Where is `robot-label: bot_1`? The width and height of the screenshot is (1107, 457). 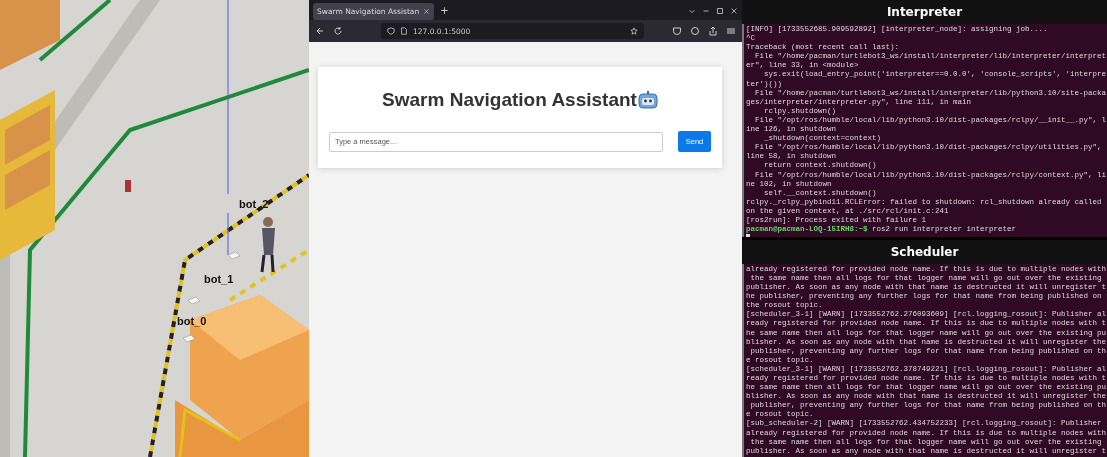
robot-label: bot_1 is located at coordinates (219, 279).